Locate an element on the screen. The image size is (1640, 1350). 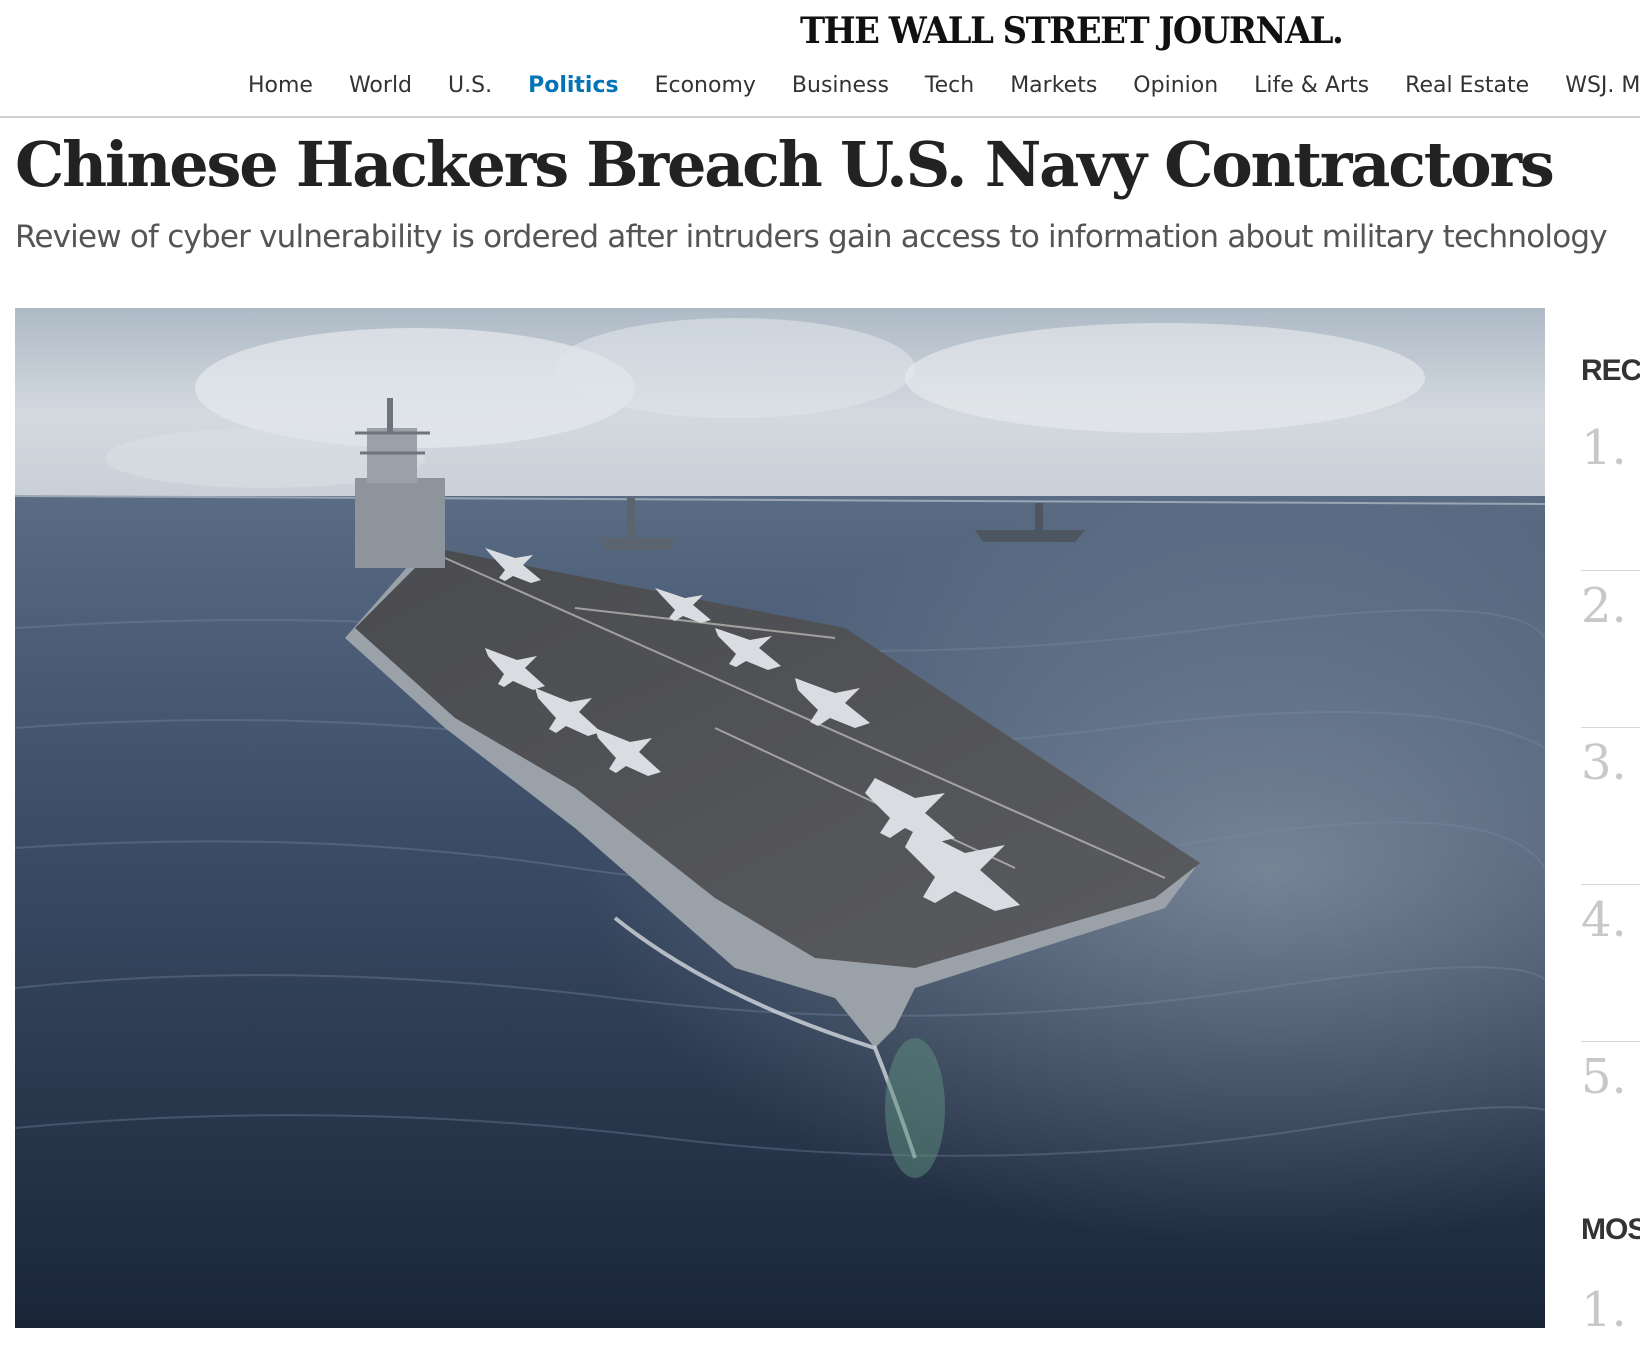
recommended-item-number: 4. is located at coordinates (1604, 920).